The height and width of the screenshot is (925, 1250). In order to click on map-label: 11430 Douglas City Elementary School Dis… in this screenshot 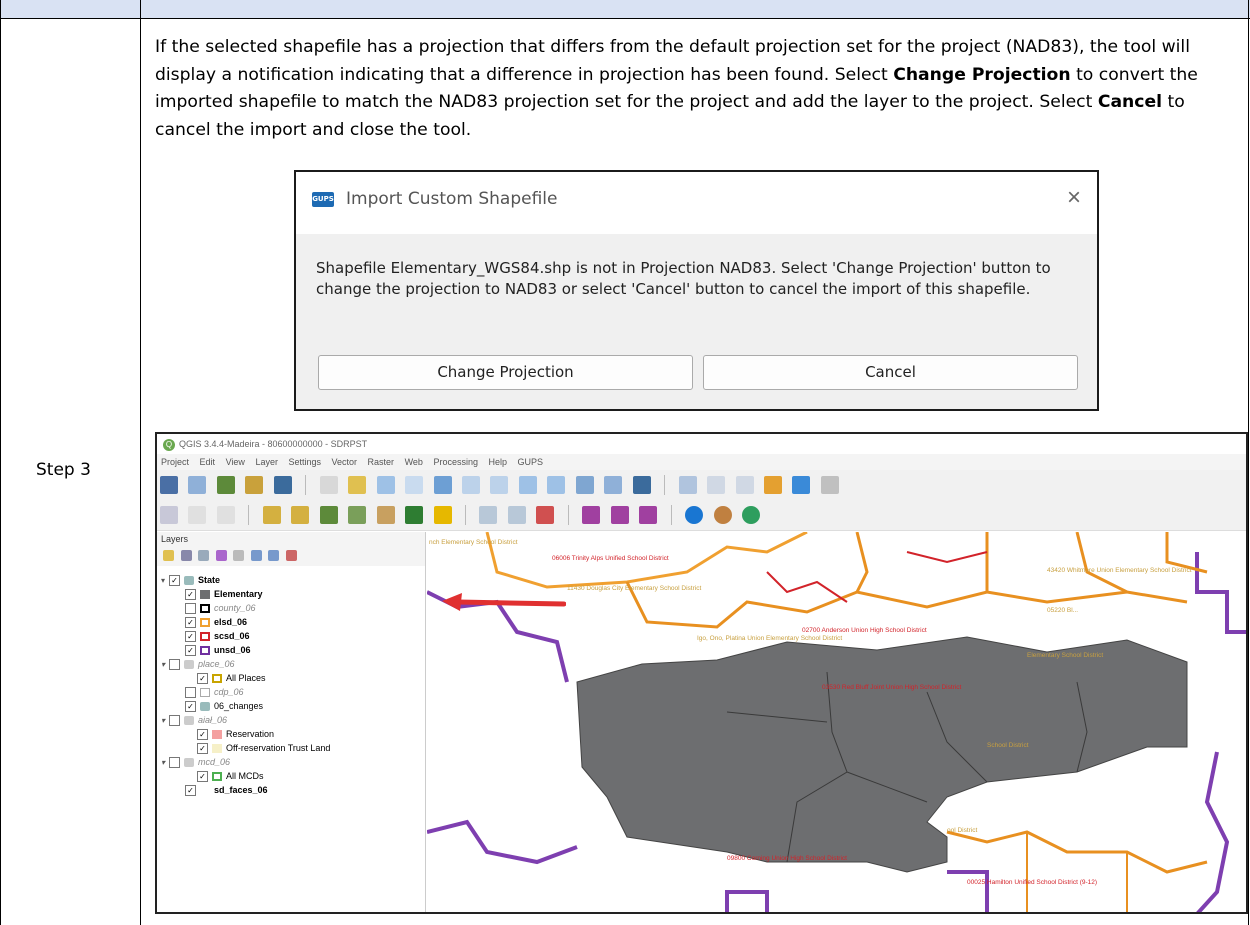, I will do `click(634, 588)`.